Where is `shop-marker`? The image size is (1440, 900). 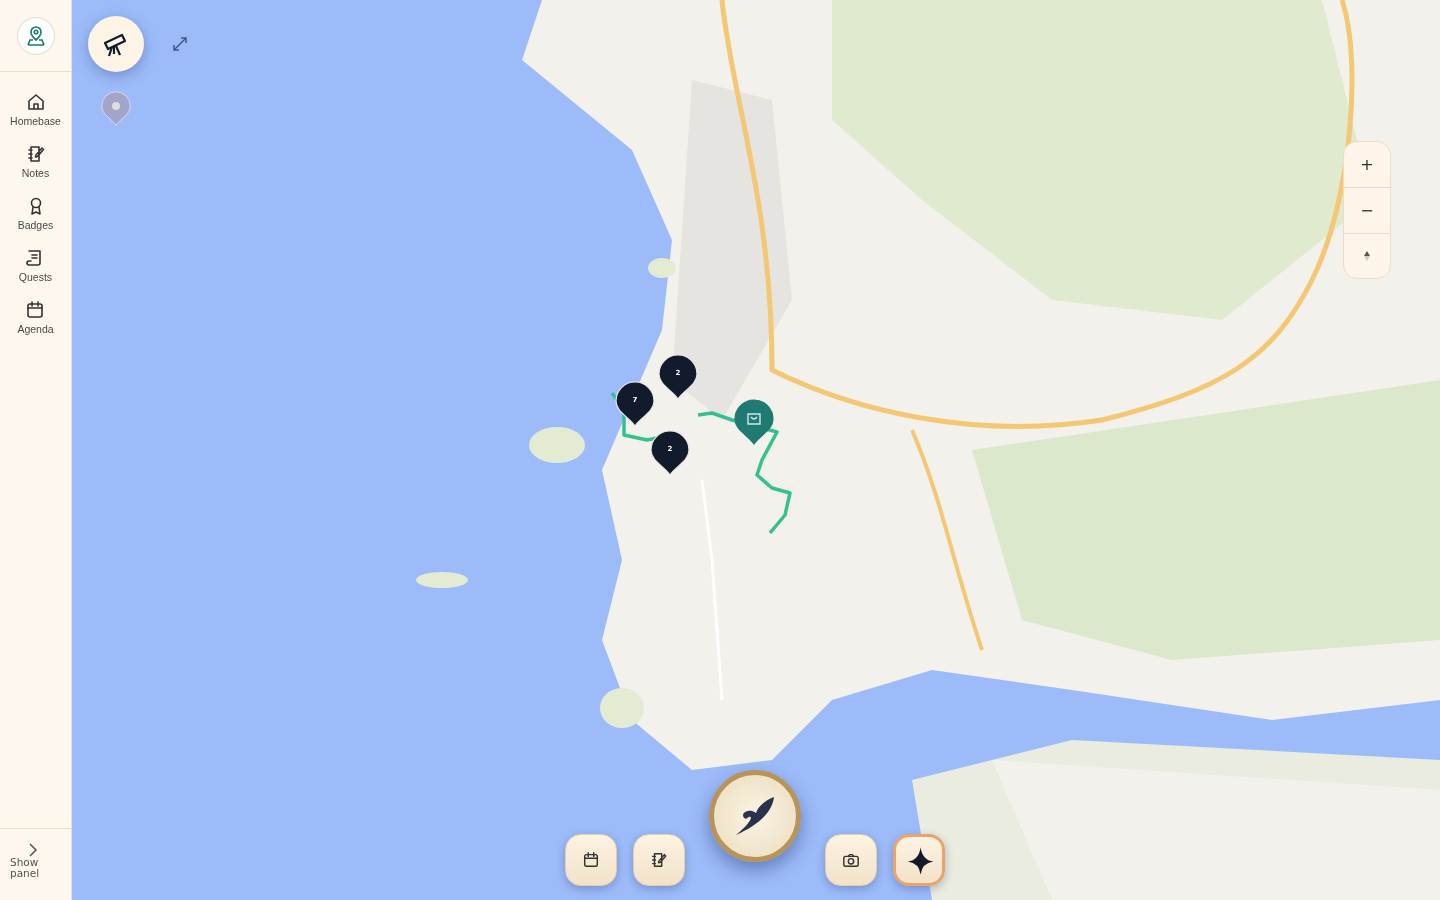
shop-marker is located at coordinates (754, 422).